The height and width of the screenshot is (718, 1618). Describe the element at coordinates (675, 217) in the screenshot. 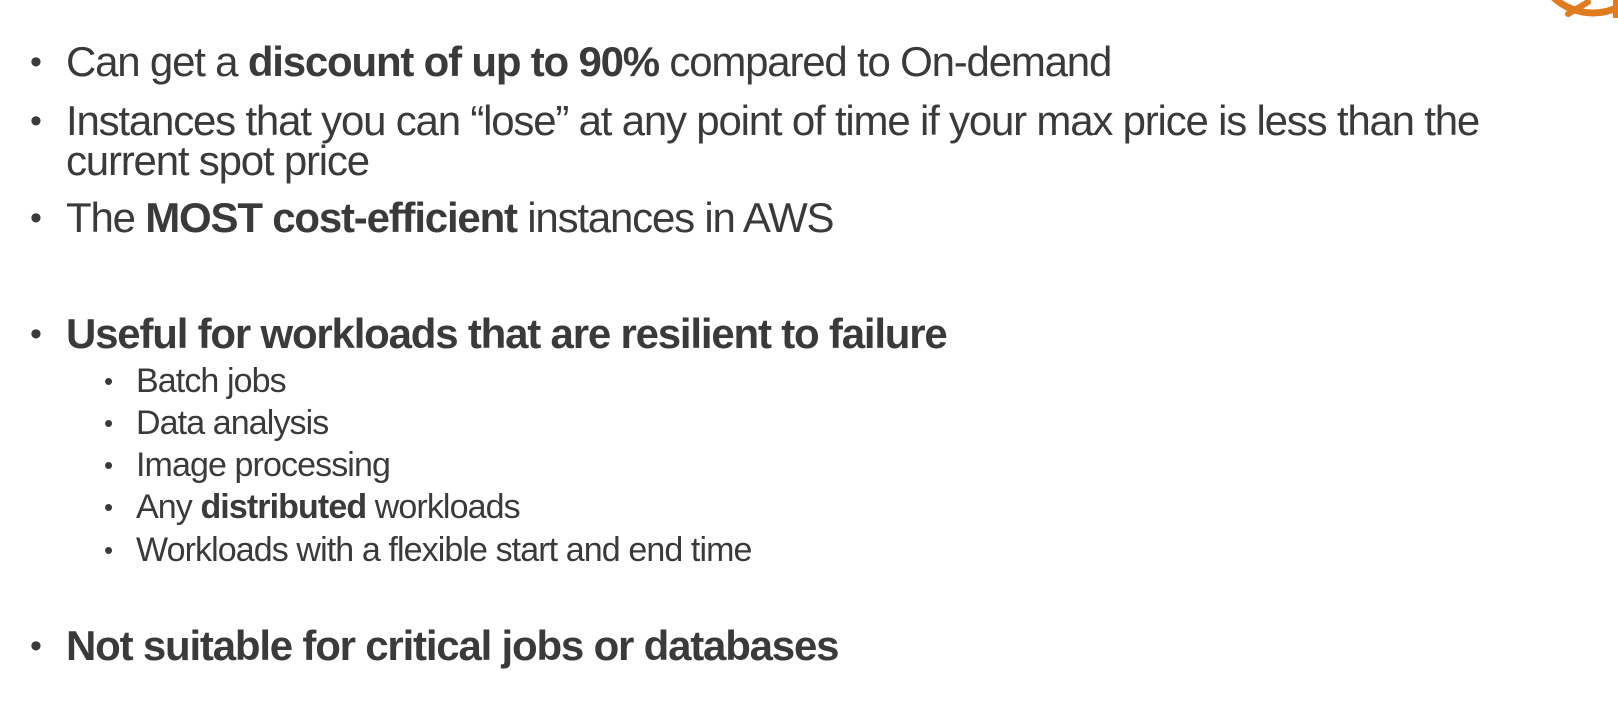

I see `bullet-text-part: instances in AWS` at that location.